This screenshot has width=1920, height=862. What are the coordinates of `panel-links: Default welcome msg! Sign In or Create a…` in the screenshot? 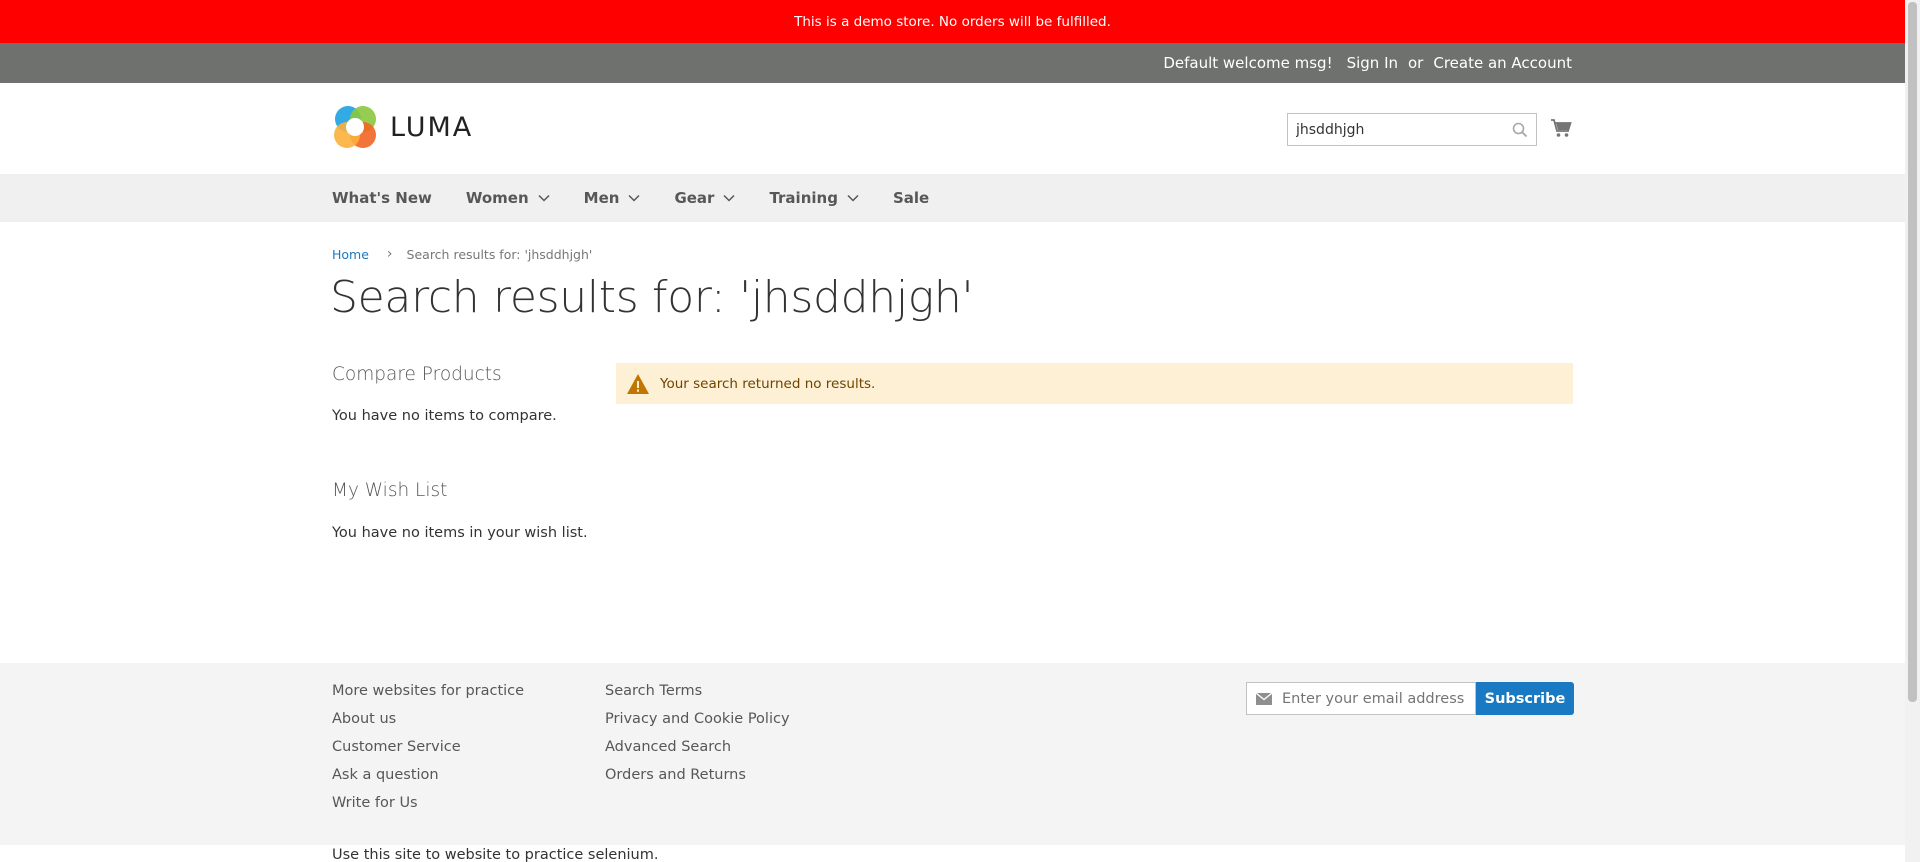 It's located at (1360, 63).